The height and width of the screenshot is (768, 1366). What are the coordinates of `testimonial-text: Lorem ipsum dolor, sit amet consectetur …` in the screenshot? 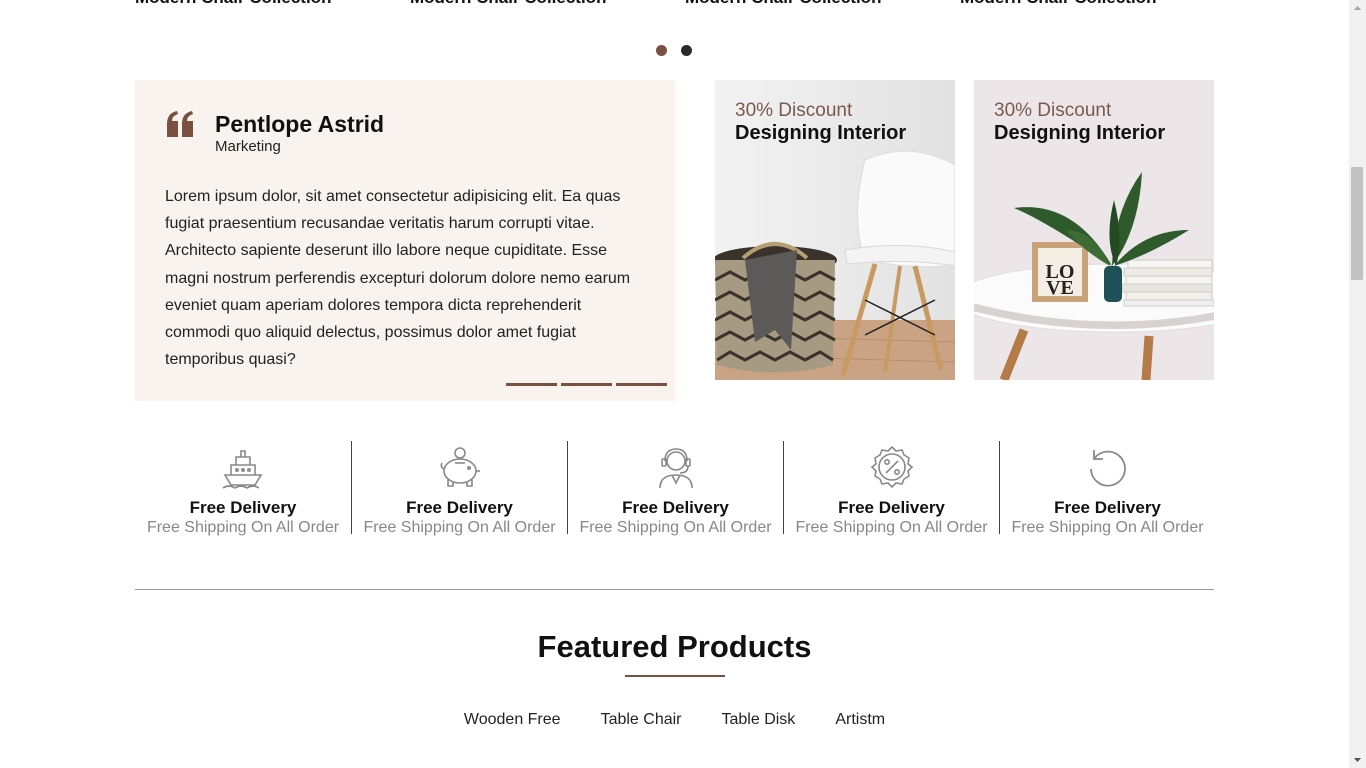 It's located at (398, 278).